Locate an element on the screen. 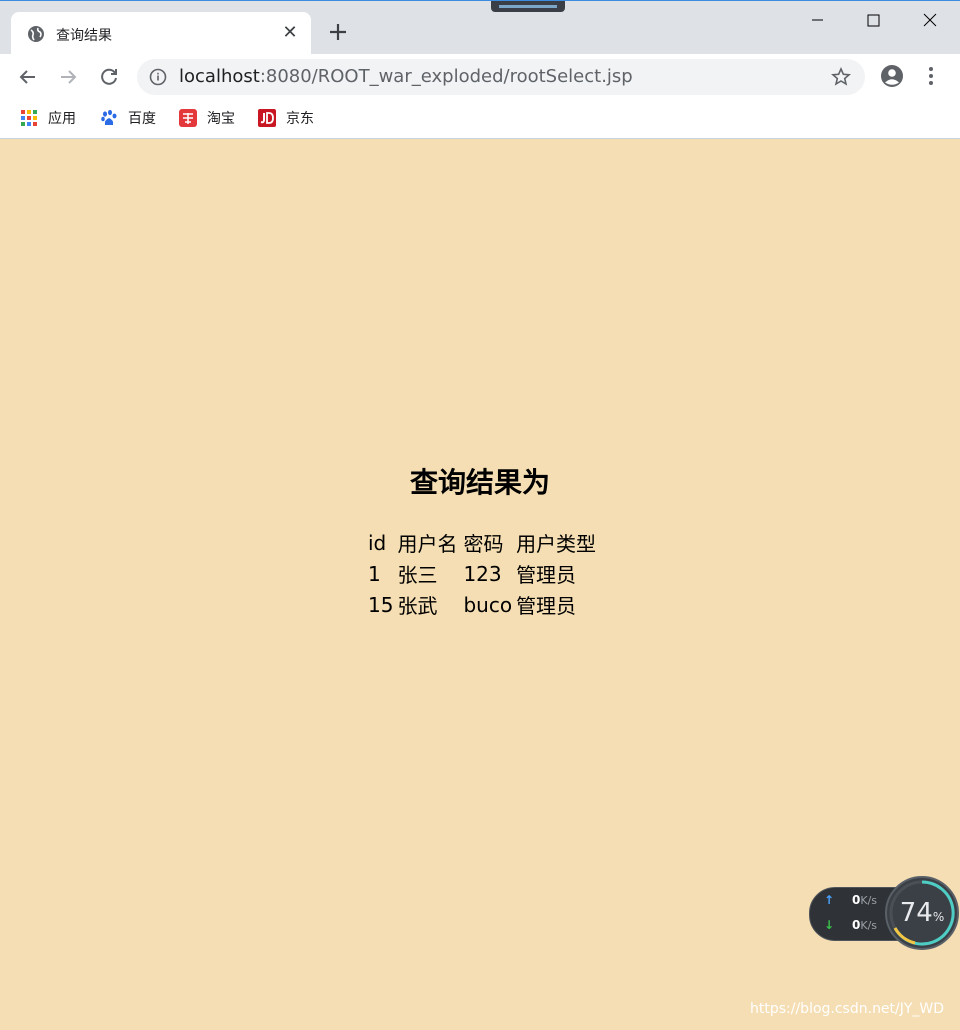 This screenshot has height=1030, width=960. tab-strip: 查询结果 ✕ is located at coordinates (480, 27).